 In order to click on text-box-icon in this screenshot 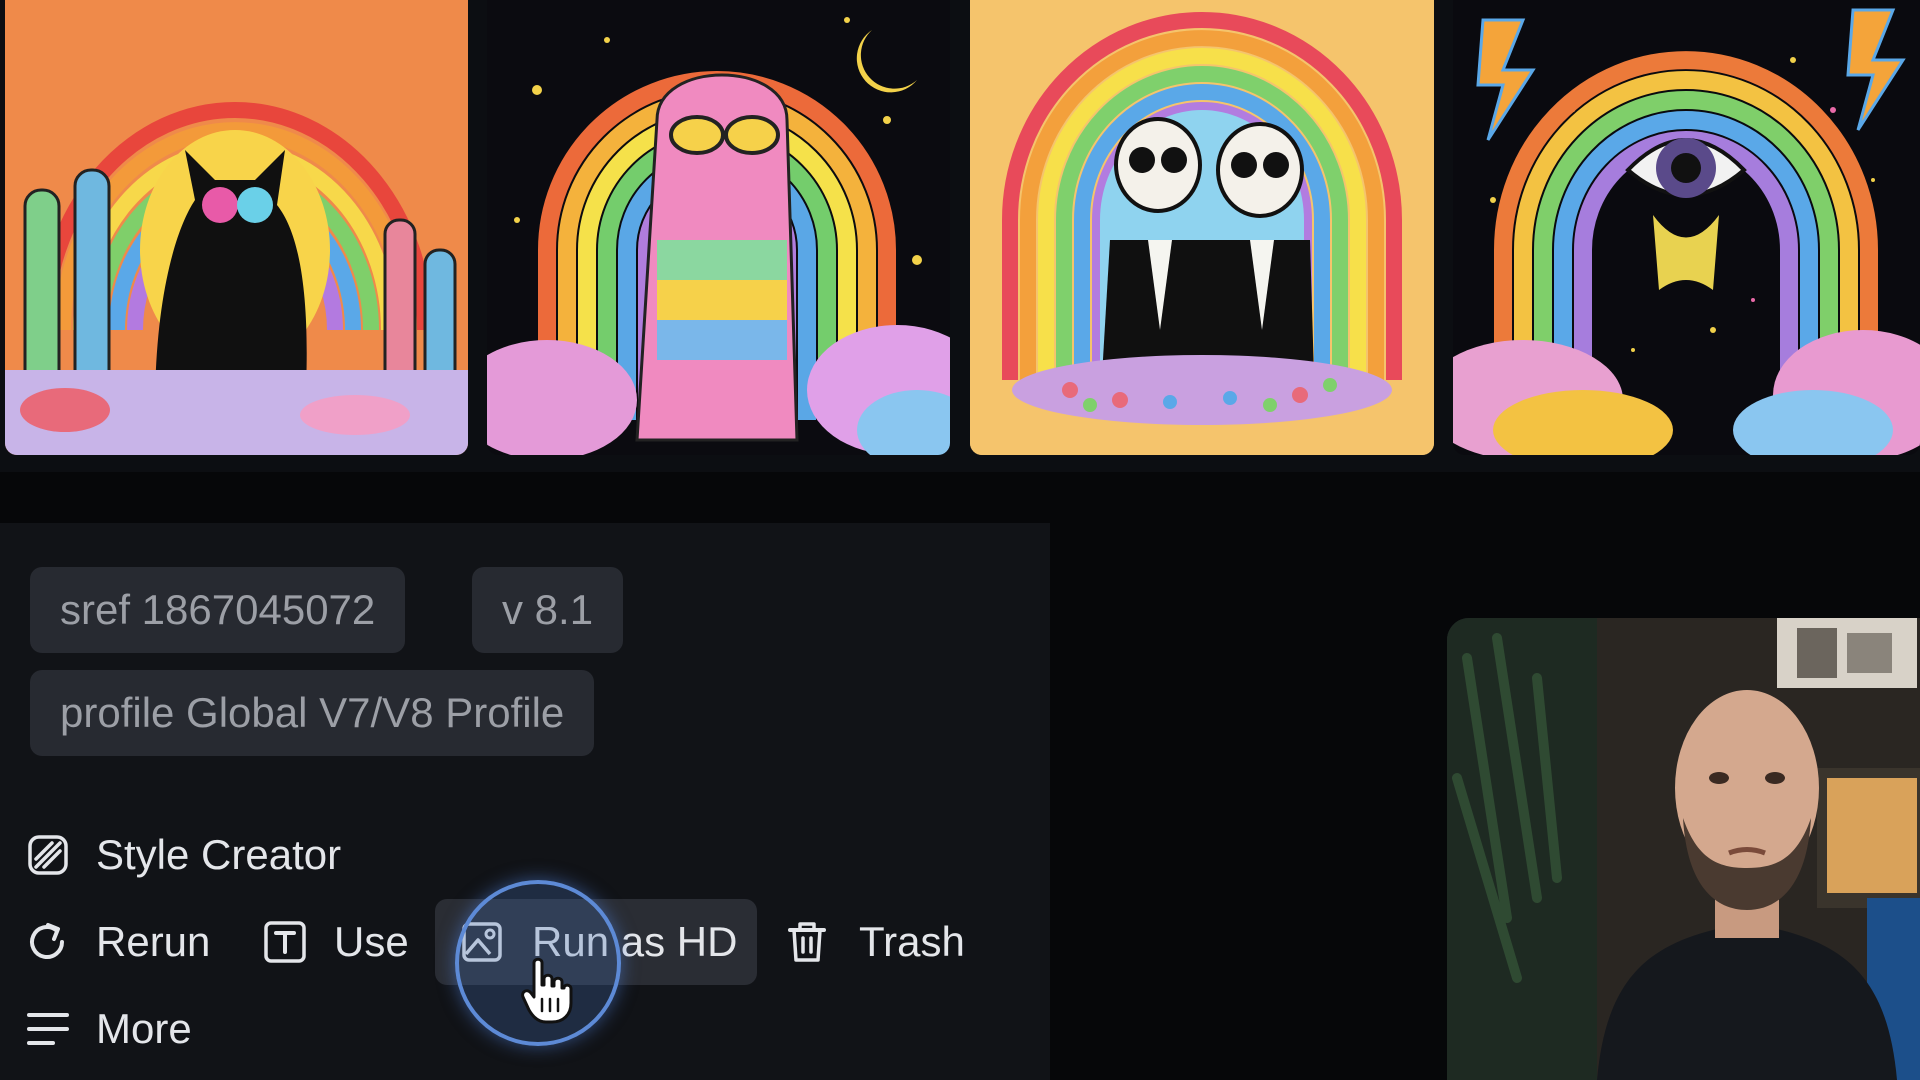, I will do `click(285, 942)`.